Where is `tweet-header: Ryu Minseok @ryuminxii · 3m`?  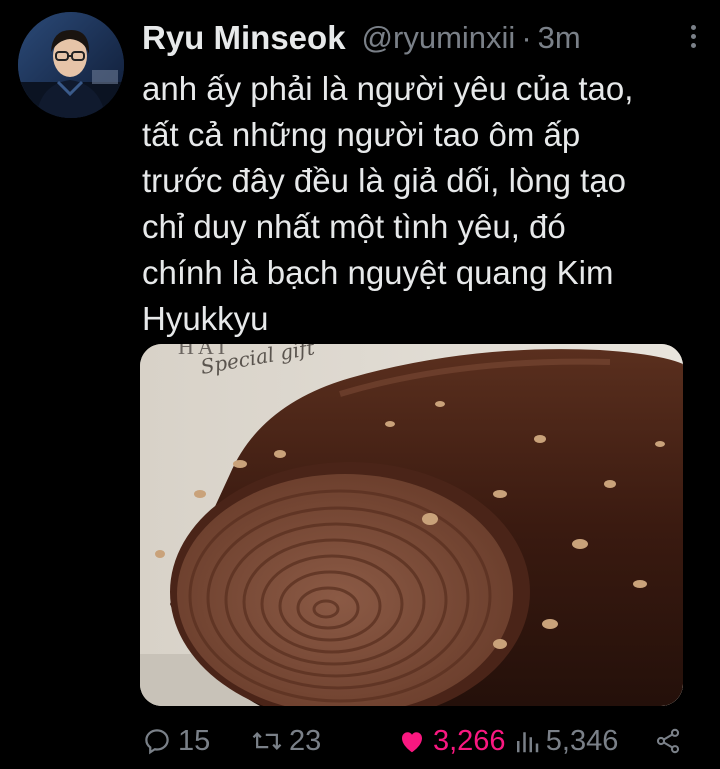
tweet-header: Ryu Minseok @ryuminxii · 3m is located at coordinates (421, 38).